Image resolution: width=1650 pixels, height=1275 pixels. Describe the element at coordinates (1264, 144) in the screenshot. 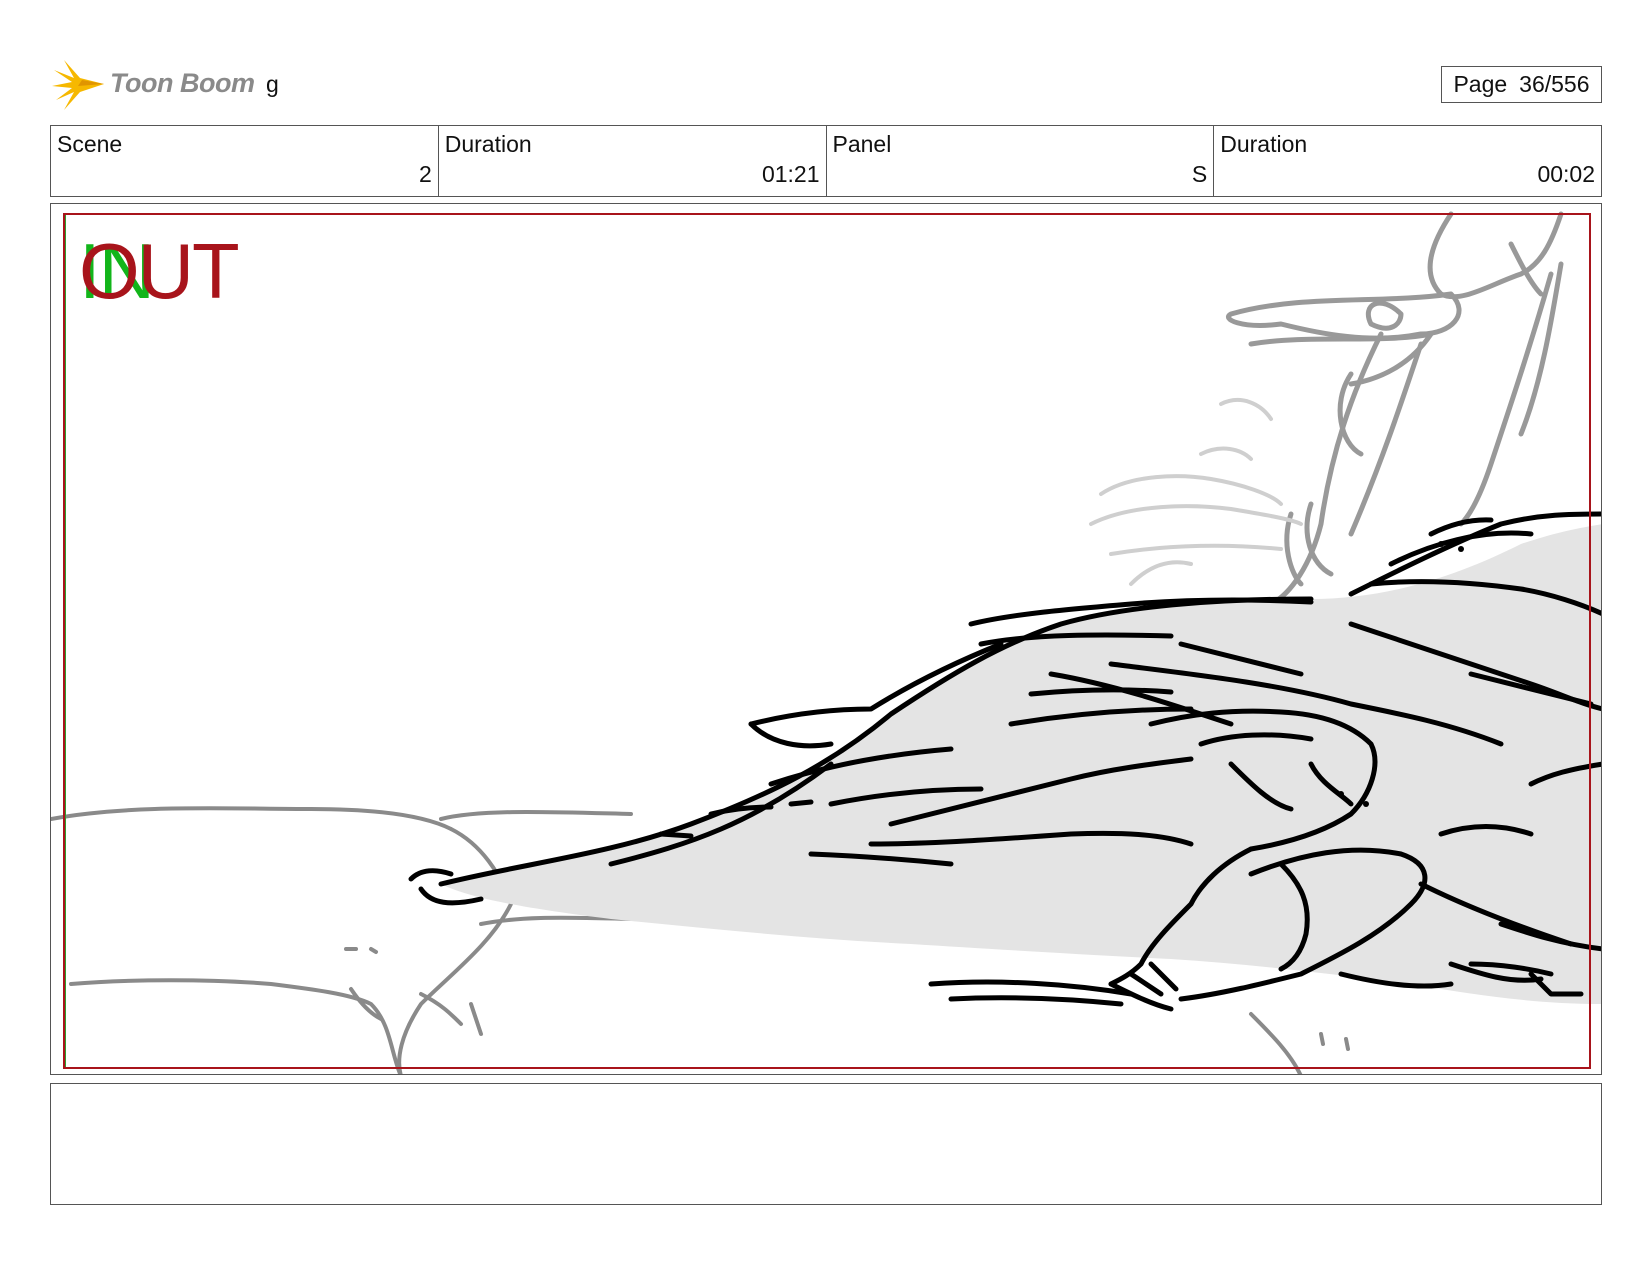

I see `panel-duration-label: Duration` at that location.